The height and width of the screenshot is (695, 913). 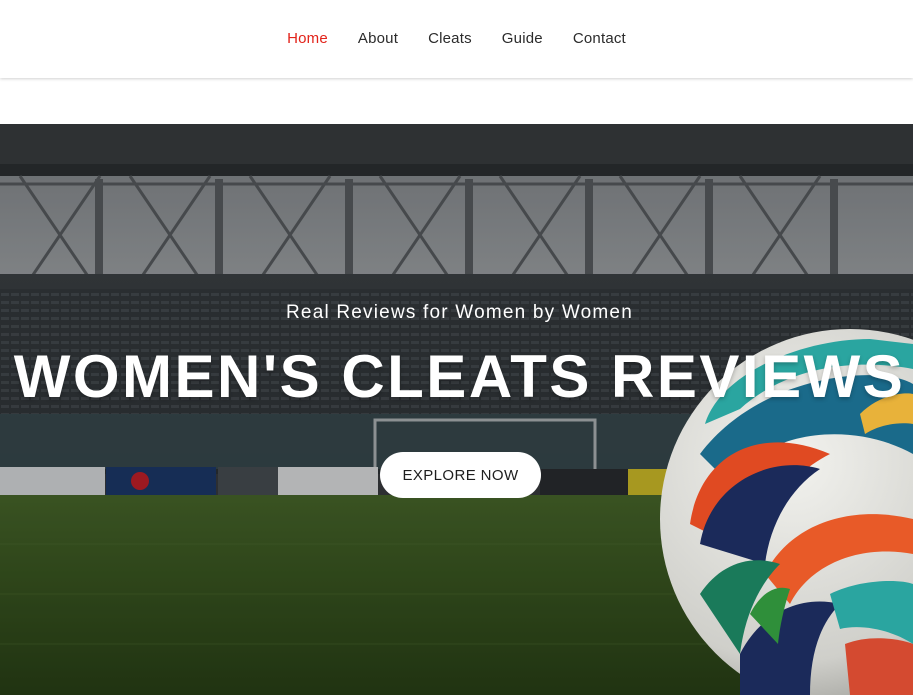 What do you see at coordinates (522, 38) in the screenshot?
I see `nav-guide-link: Guide` at bounding box center [522, 38].